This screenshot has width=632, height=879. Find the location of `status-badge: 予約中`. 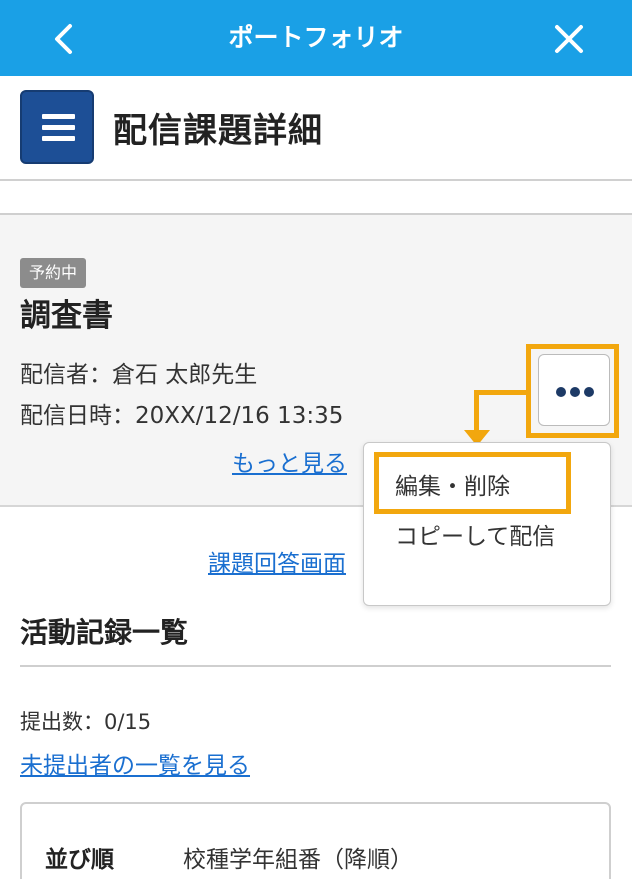

status-badge: 予約中 is located at coordinates (53, 273).